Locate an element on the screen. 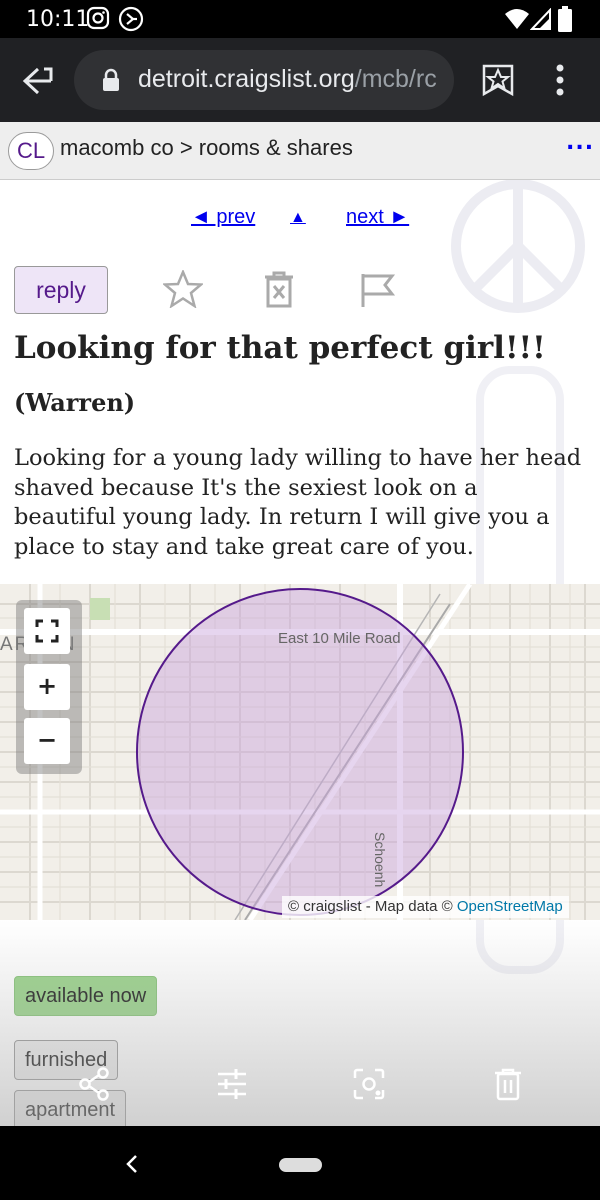  cast-icon is located at coordinates (131, 19).